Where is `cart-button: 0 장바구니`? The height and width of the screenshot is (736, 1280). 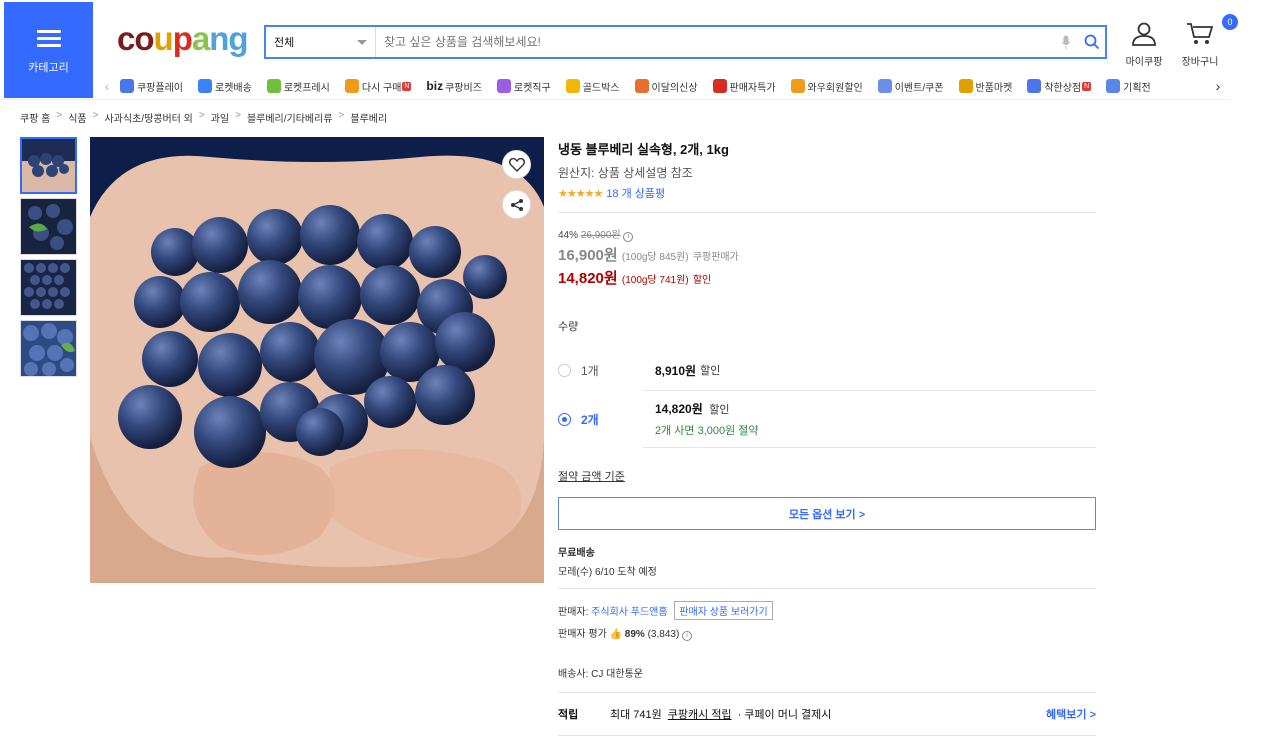
cart-button: 0 장바구니 is located at coordinates (1204, 41).